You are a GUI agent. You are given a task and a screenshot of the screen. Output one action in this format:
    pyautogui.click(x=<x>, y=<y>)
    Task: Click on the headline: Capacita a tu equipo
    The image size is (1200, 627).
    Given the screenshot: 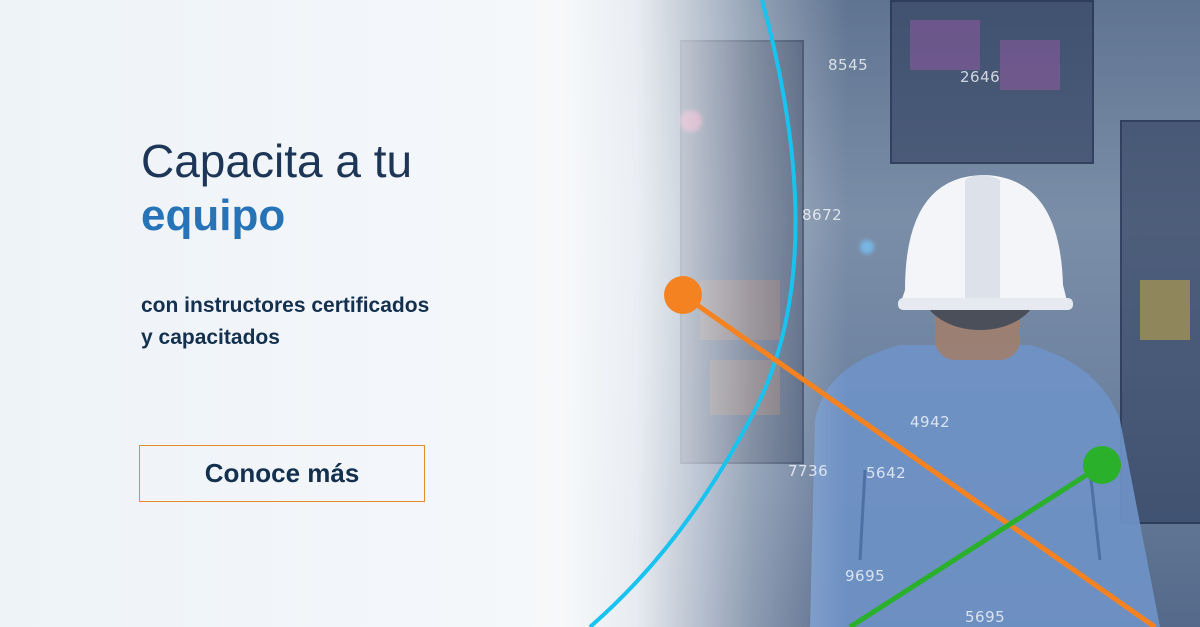 What is the action you would take?
    pyautogui.click(x=276, y=188)
    